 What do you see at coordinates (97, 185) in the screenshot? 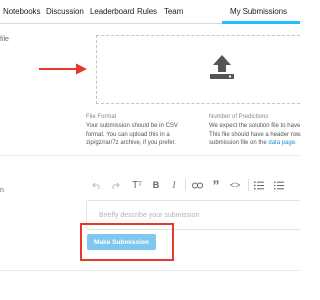
I see `undo-icon` at bounding box center [97, 185].